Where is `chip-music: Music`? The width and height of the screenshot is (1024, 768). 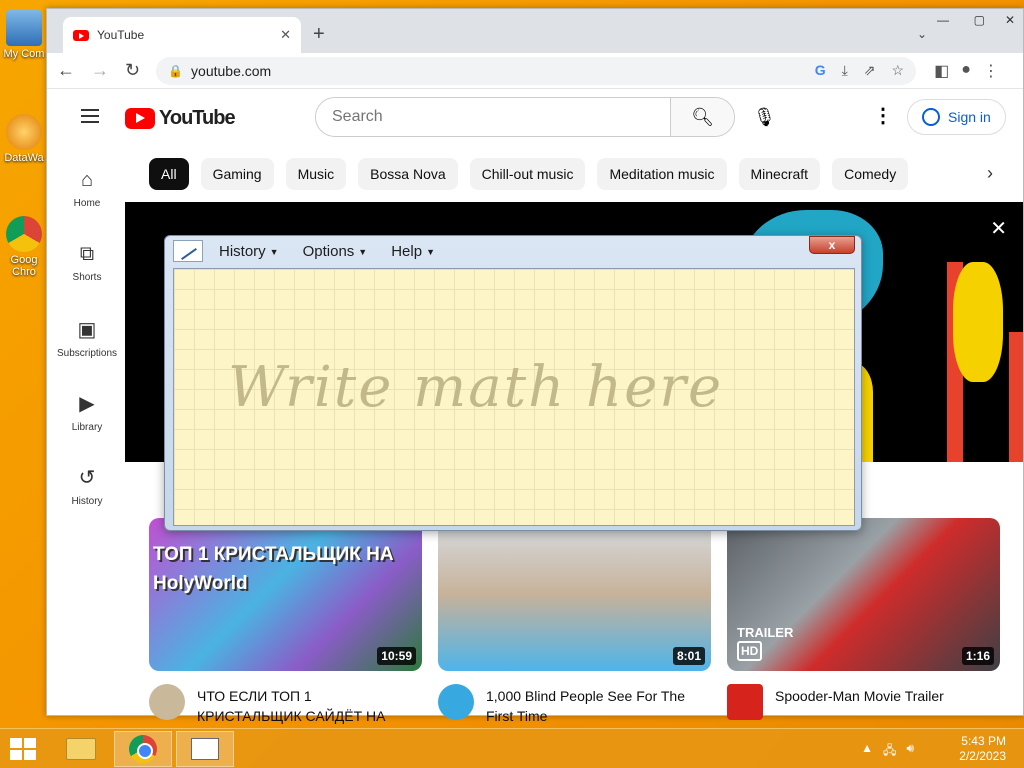 chip-music: Music is located at coordinates (316, 174).